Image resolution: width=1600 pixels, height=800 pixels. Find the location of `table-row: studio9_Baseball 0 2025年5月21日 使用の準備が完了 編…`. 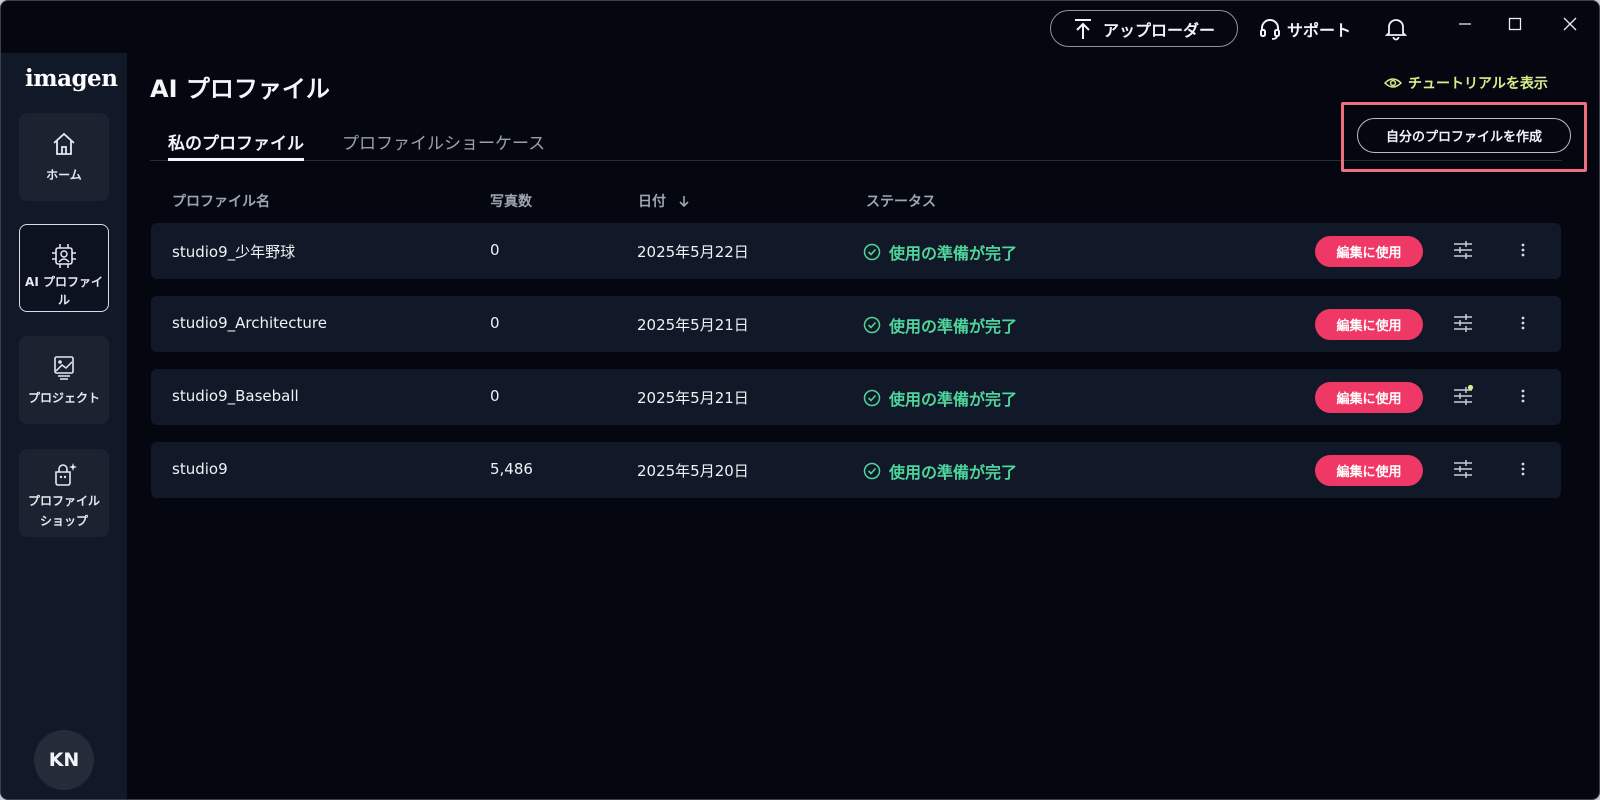

table-row: studio9_Baseball 0 2025年5月21日 使用の準備が完了 編… is located at coordinates (856, 397).